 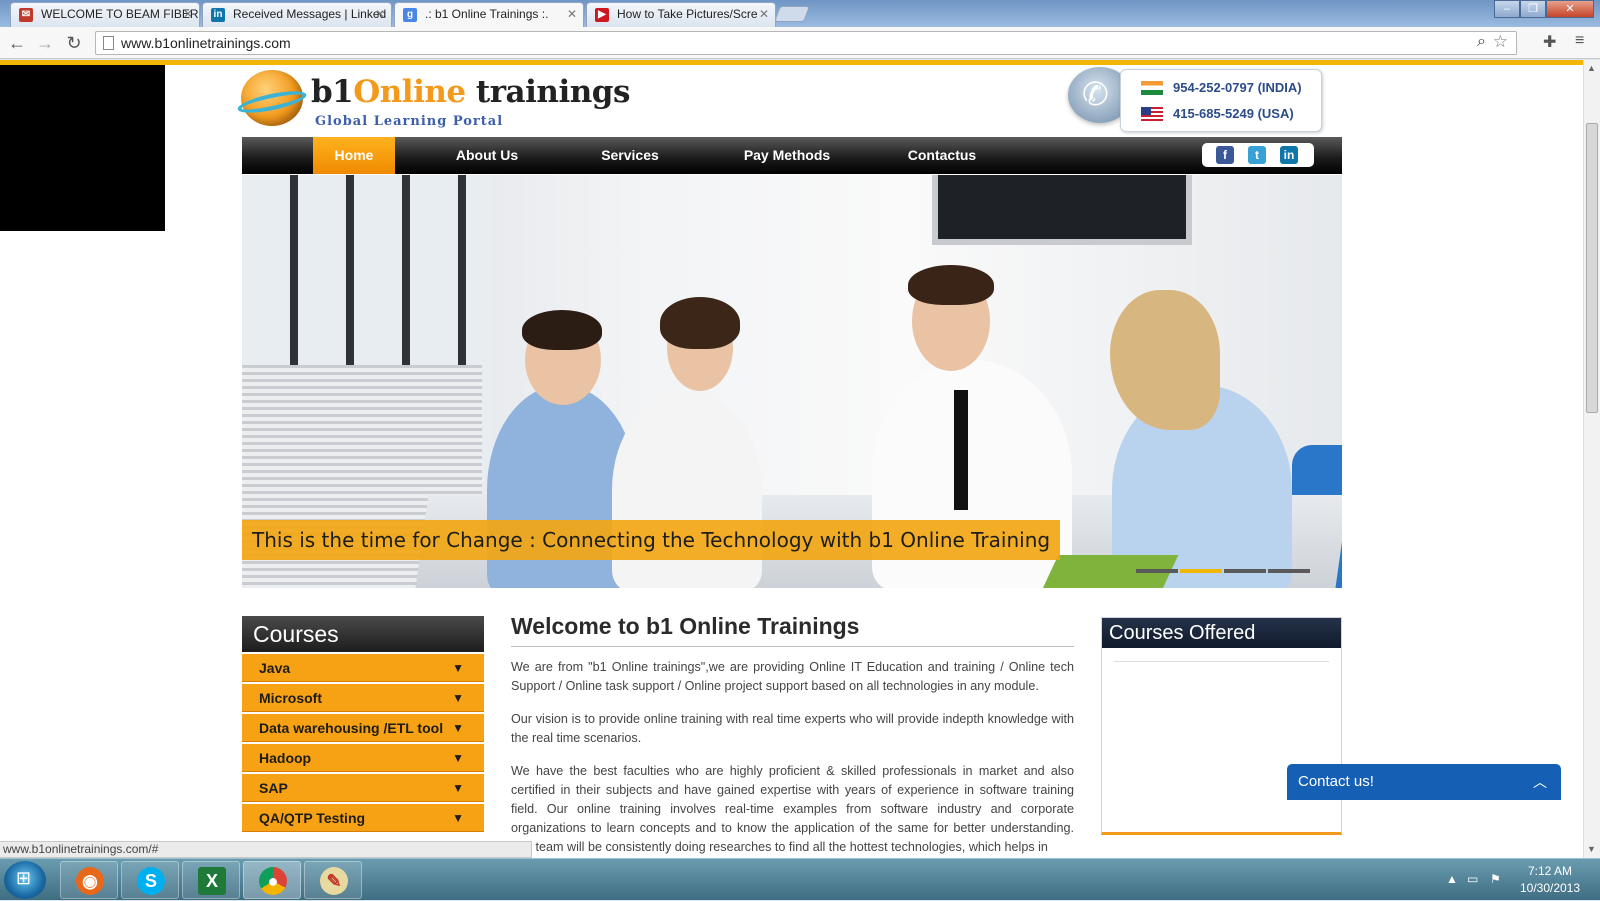 I want to click on browser-tab-active: g .: b1 Online Trainings :. ✕, so click(x=489, y=15).